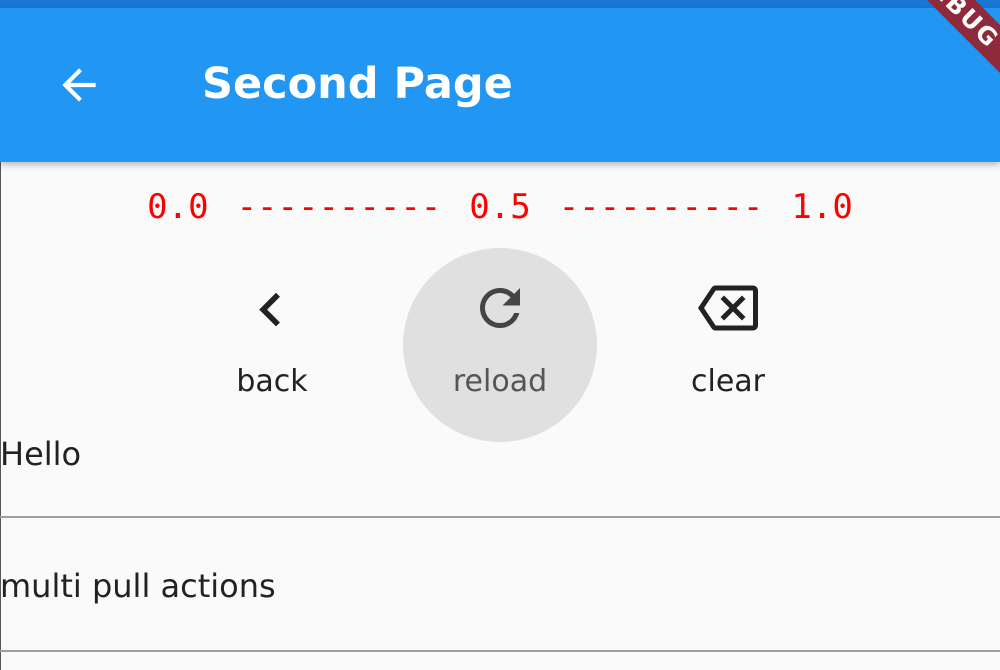 Image resolution: width=1000 pixels, height=670 pixels. What do you see at coordinates (339, 207) in the screenshot?
I see `progress-dashes-1: ----------` at bounding box center [339, 207].